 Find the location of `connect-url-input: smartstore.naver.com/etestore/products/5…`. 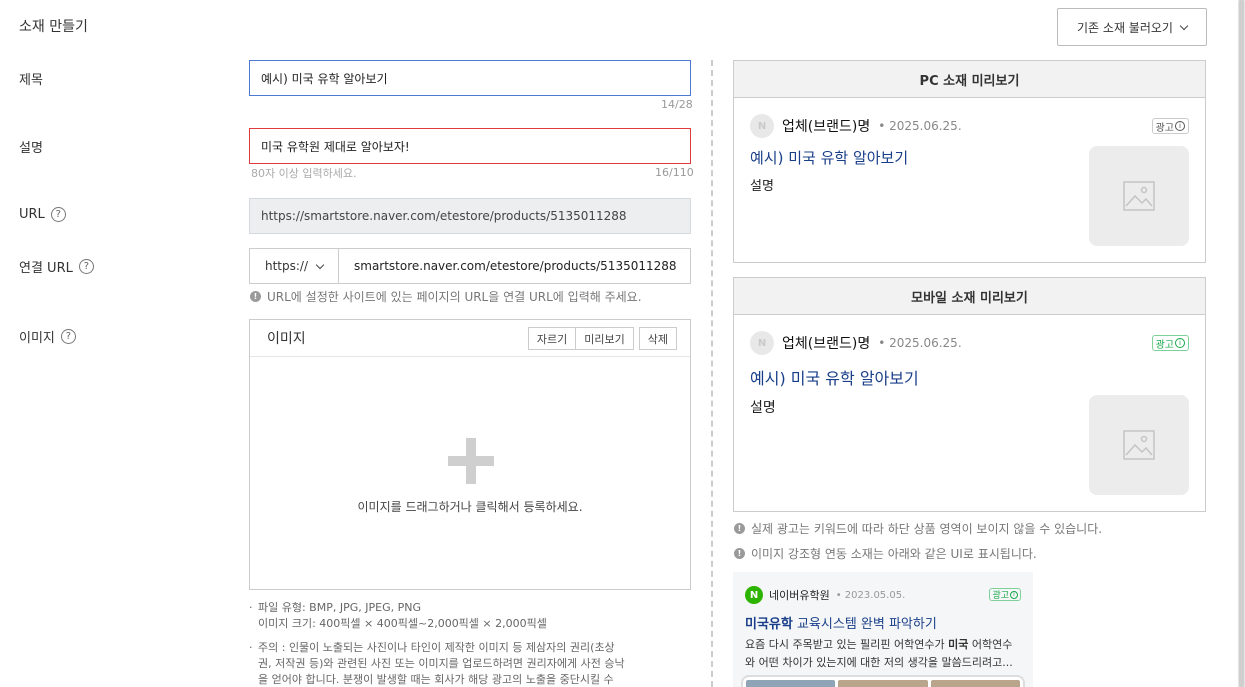

connect-url-input: smartstore.naver.com/etestore/products/5… is located at coordinates (514, 266).